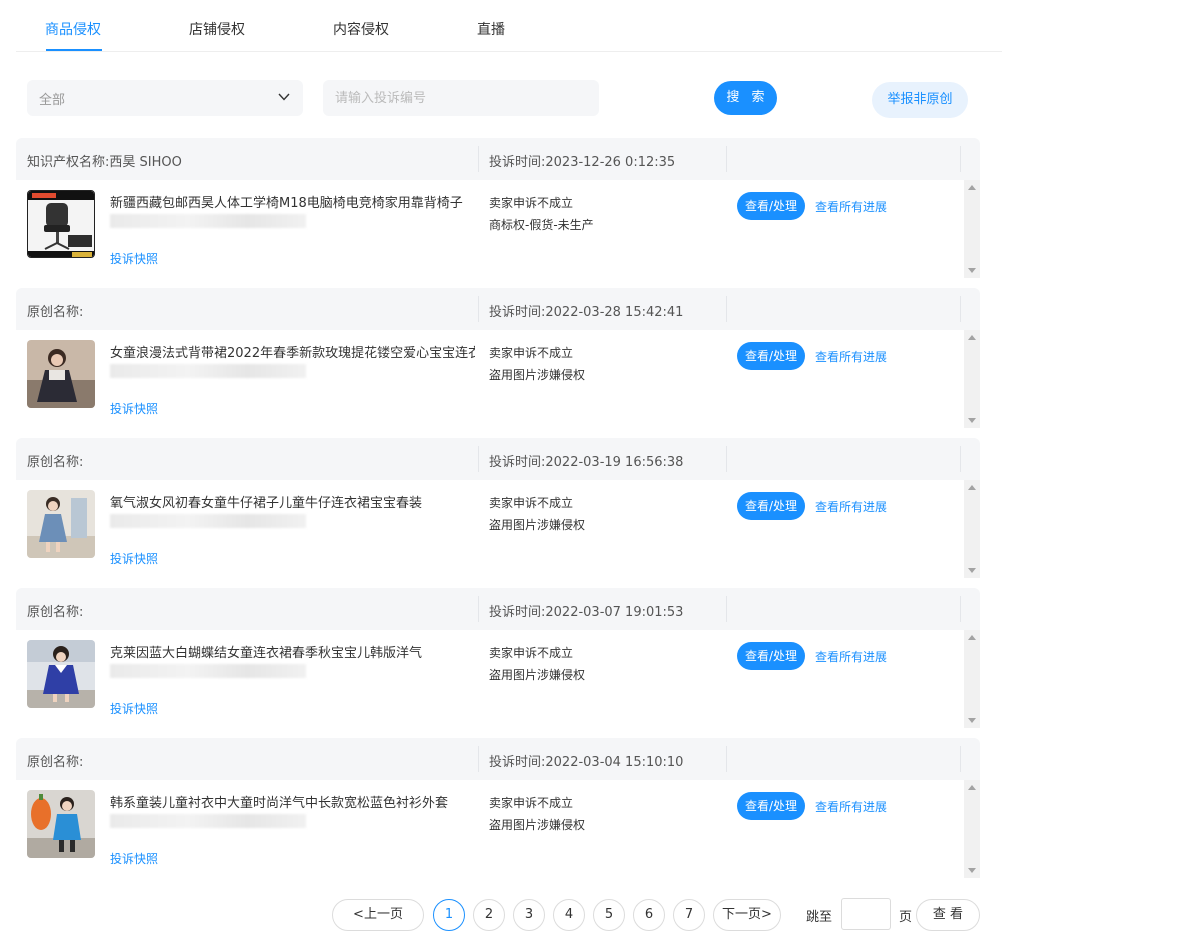 The width and height of the screenshot is (1193, 934). Describe the element at coordinates (866, 914) in the screenshot. I see `page-jump-input` at that location.